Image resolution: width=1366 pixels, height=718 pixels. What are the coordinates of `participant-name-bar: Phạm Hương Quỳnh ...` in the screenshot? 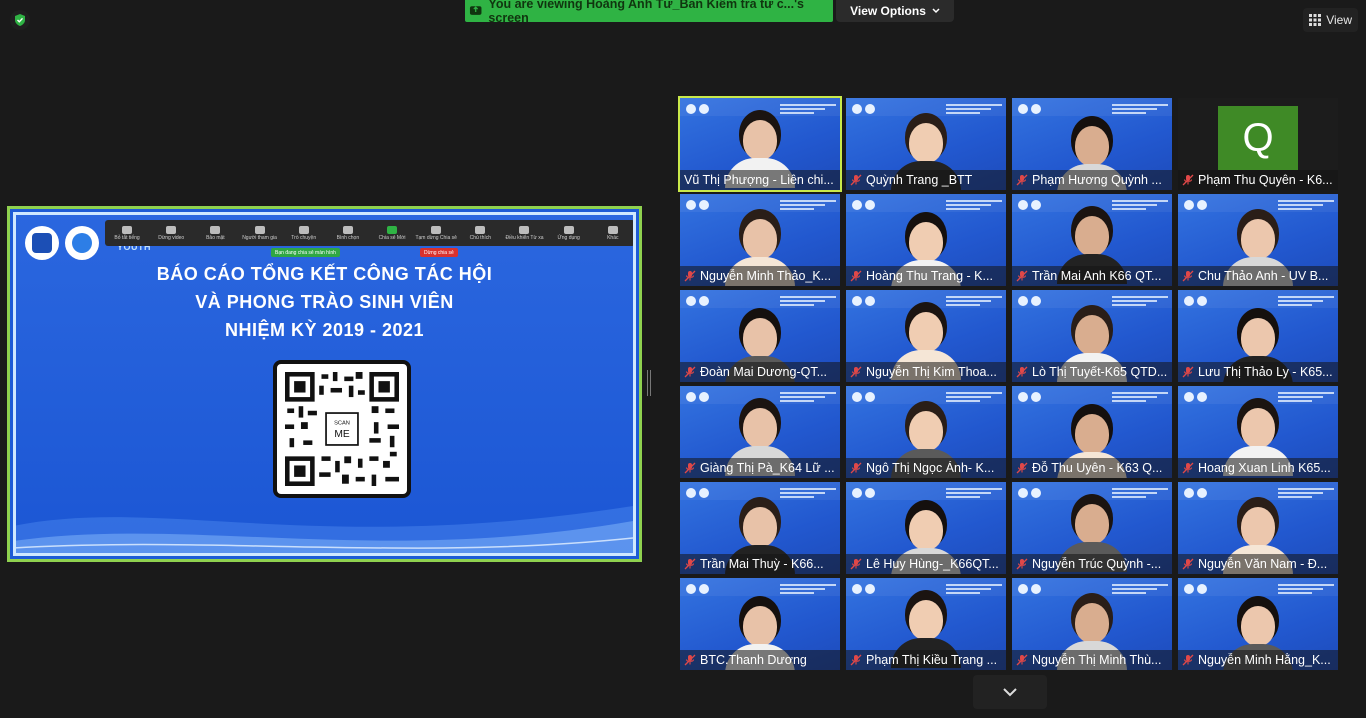 It's located at (1092, 180).